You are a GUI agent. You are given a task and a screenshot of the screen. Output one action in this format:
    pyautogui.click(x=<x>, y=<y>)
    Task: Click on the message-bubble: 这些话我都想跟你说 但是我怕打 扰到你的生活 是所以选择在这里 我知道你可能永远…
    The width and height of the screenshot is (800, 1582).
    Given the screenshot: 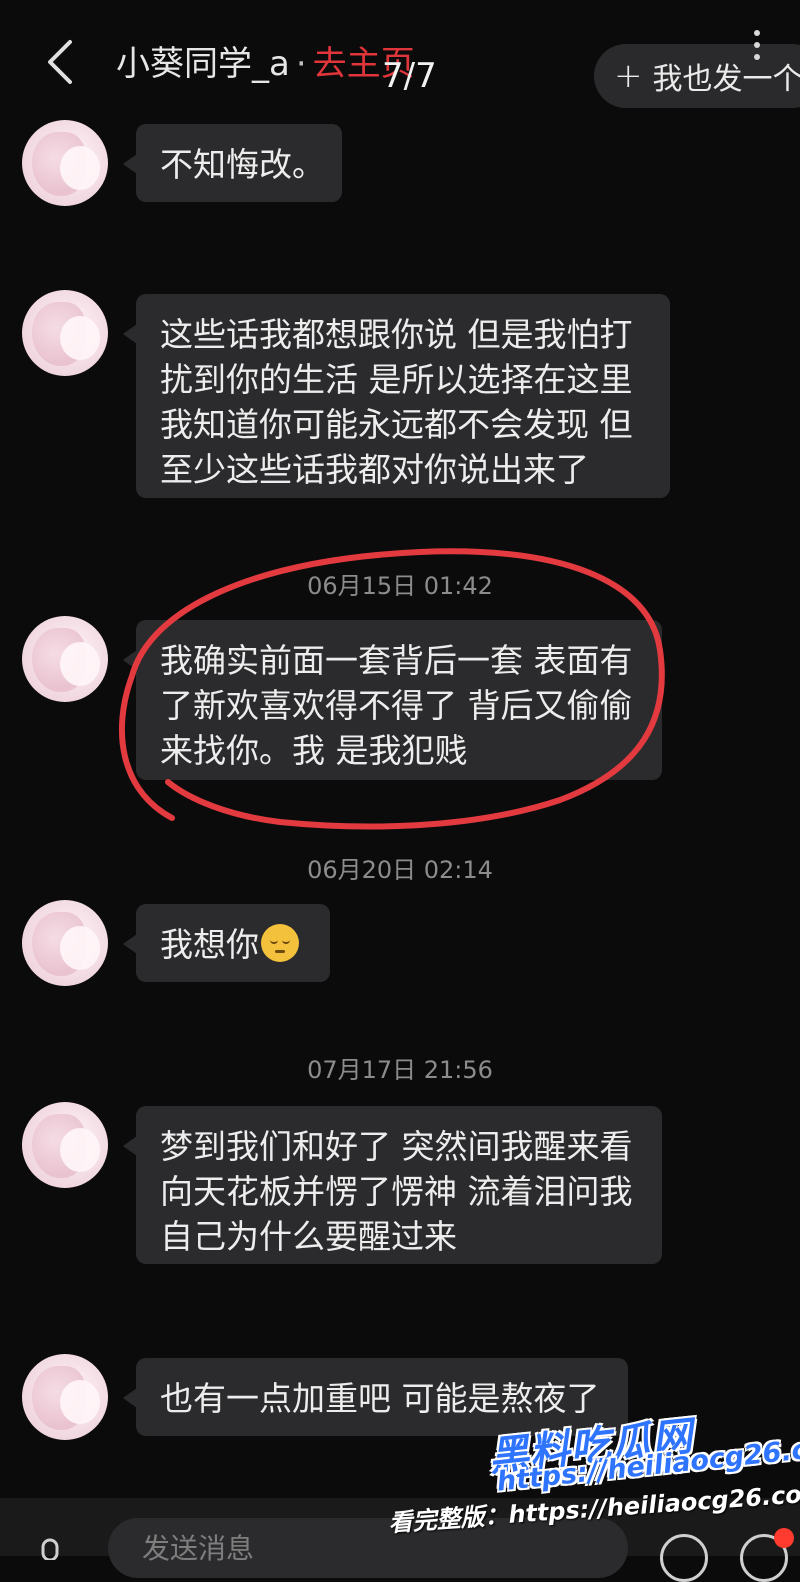 What is the action you would take?
    pyautogui.click(x=403, y=396)
    